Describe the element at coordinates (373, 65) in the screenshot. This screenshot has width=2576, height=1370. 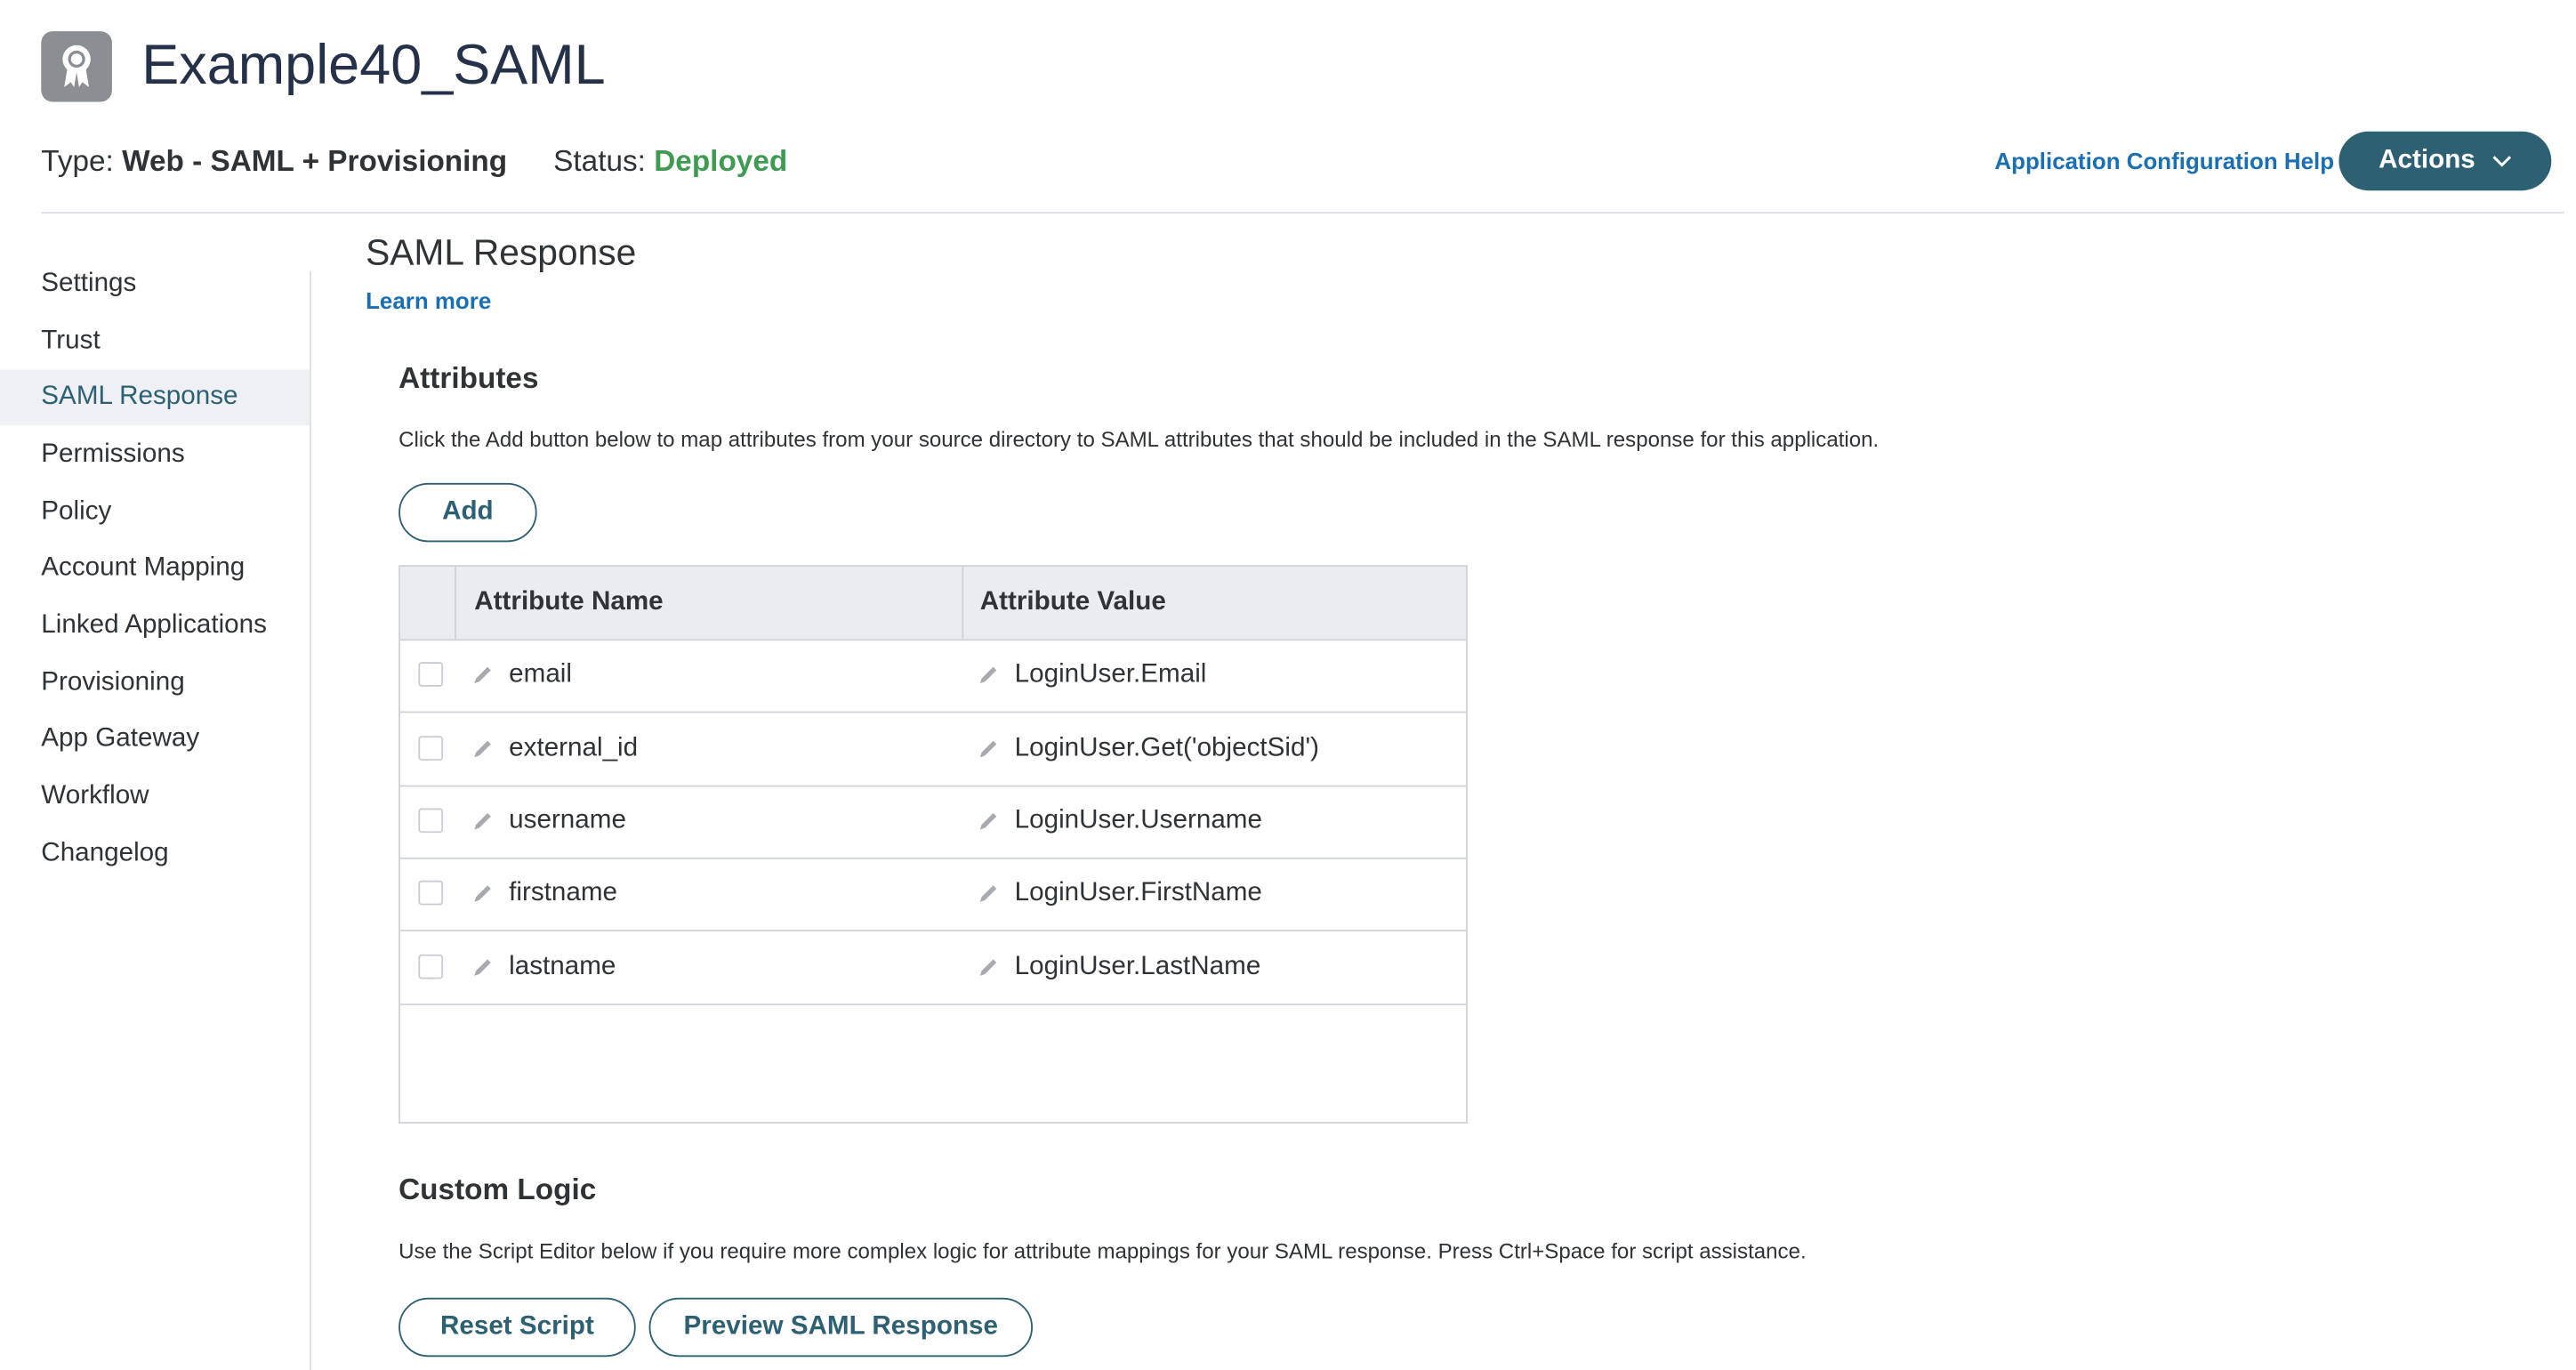
I see `page-title: Example40_SAML` at that location.